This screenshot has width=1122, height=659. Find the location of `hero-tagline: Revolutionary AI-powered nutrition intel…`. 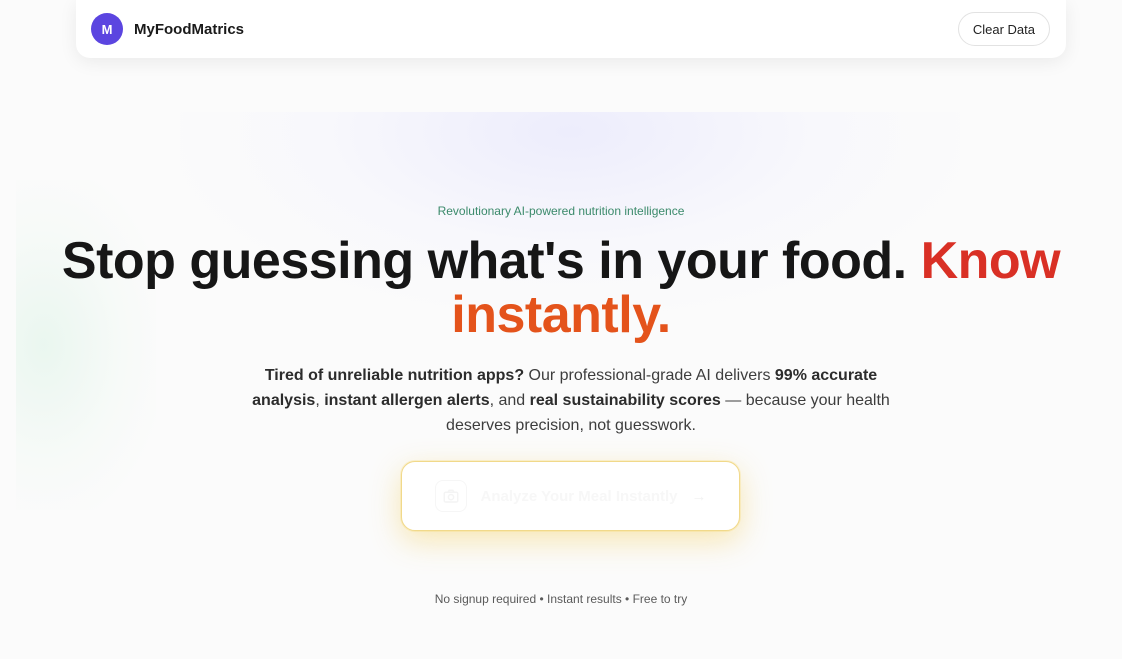

hero-tagline: Revolutionary AI-powered nutrition intel… is located at coordinates (561, 211).